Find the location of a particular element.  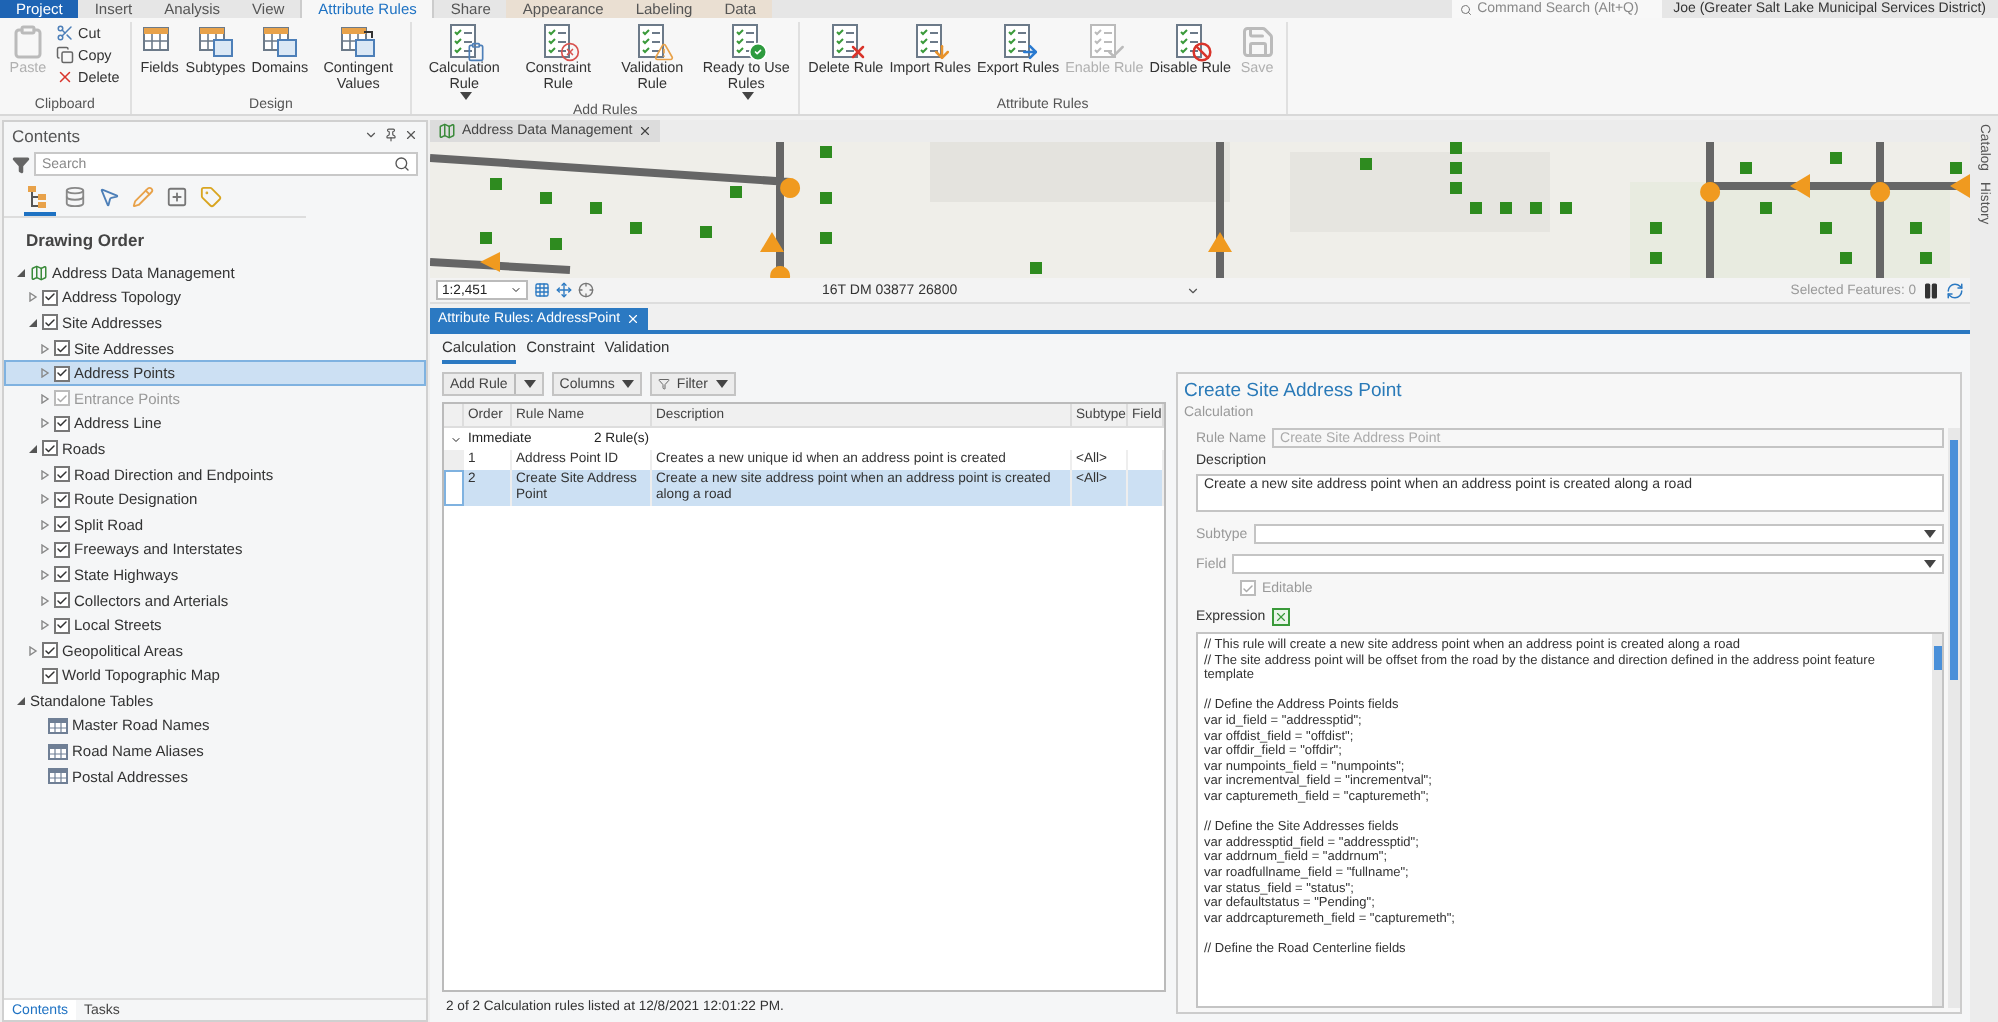

section-heading: Drawing Order is located at coordinates (85, 241).